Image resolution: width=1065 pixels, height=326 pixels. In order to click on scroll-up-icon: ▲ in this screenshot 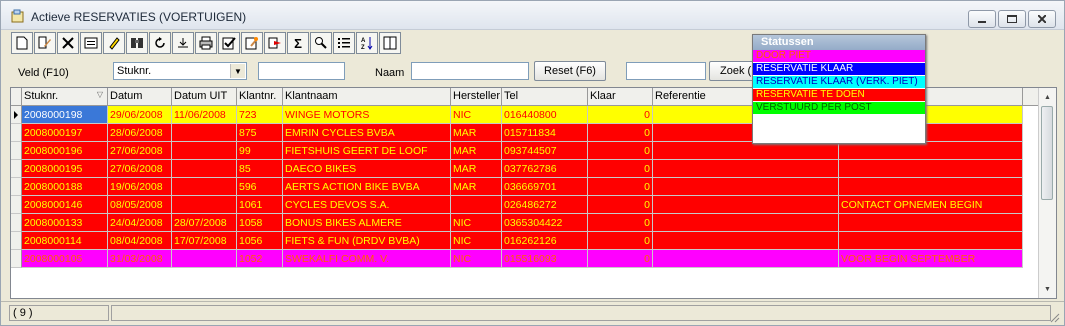, I will do `click(1047, 97)`.